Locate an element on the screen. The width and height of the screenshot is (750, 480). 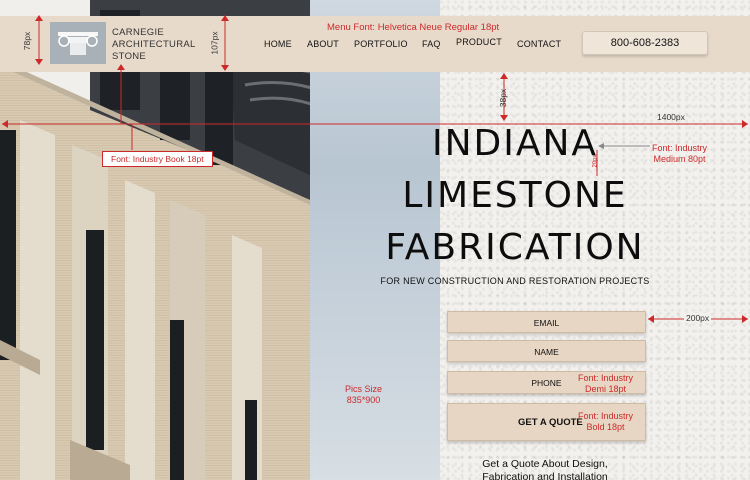
nav-about: ABOUT is located at coordinates (323, 44).